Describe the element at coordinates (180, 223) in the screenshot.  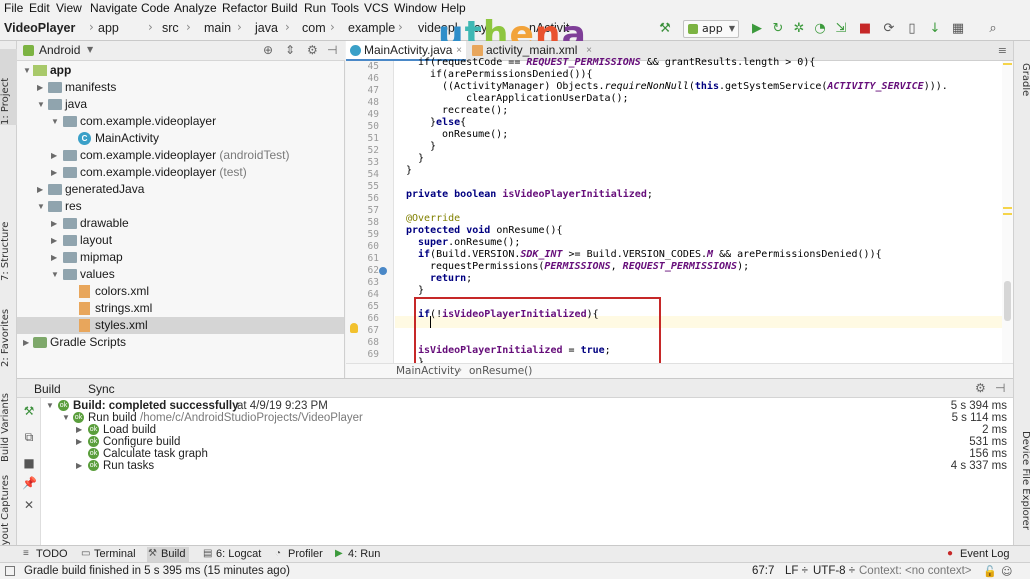
I see `tree-item-drawable: ▶ drawable` at that location.